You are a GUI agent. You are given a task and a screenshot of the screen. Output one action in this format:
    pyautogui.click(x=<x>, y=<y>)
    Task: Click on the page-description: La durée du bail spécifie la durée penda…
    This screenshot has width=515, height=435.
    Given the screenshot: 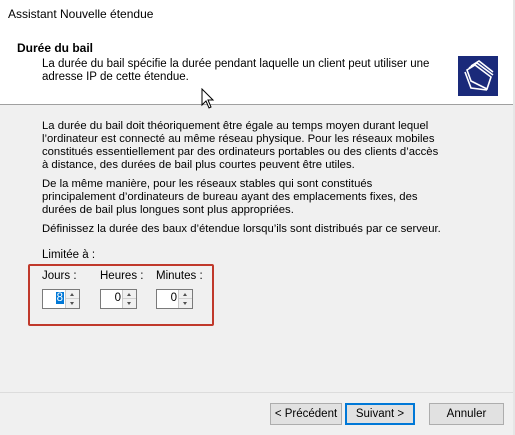 What is the action you would take?
    pyautogui.click(x=236, y=70)
    